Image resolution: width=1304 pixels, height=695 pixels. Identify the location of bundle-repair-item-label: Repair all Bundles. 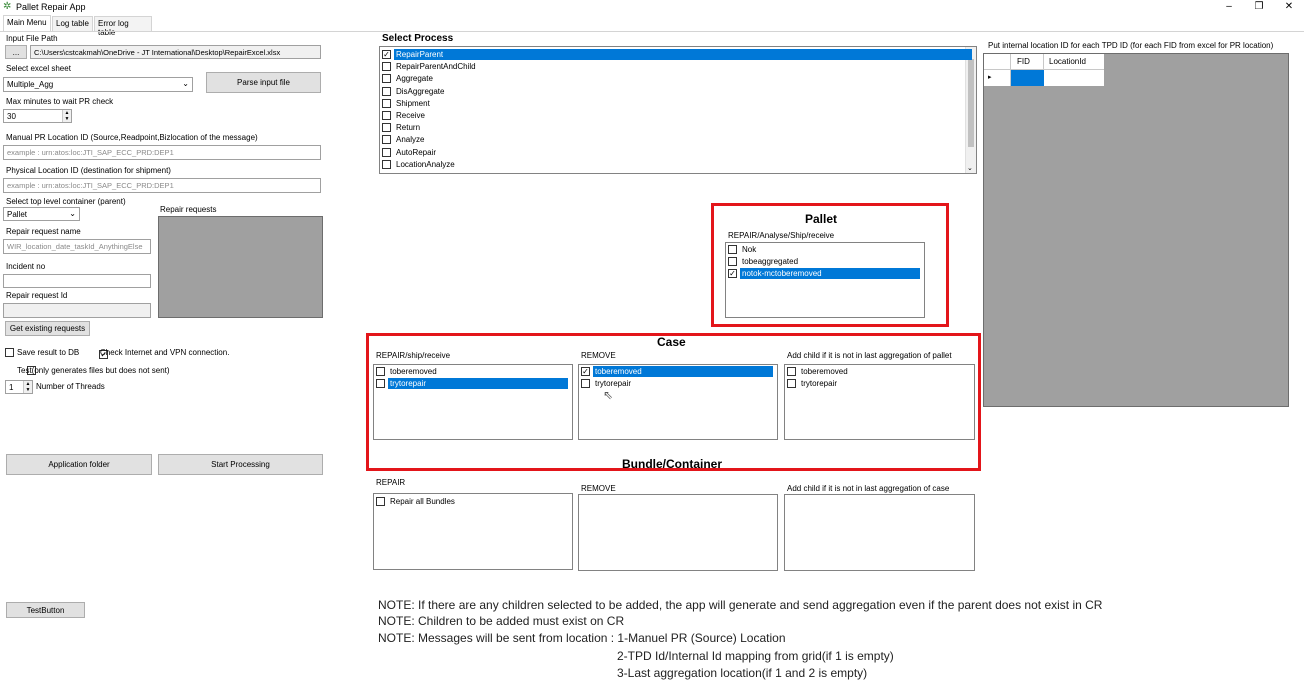
(422, 501).